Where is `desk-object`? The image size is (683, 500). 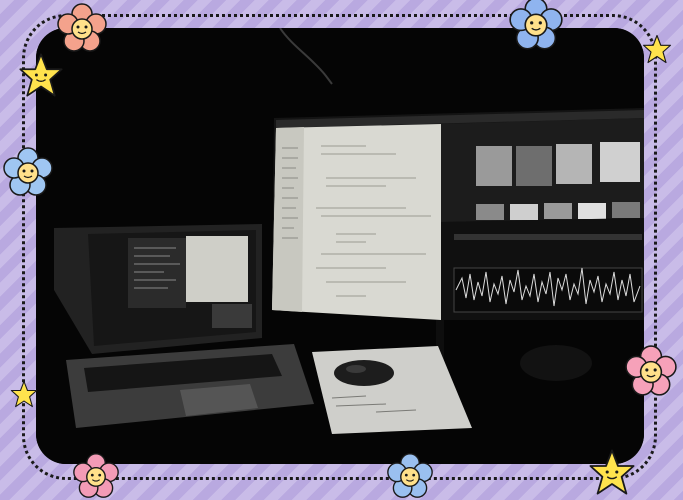
desk-object is located at coordinates (556, 363).